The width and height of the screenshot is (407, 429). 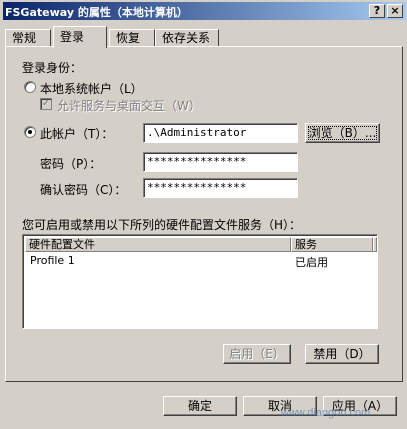 What do you see at coordinates (132, 38) in the screenshot?
I see `tab-recovery: 恢复` at bounding box center [132, 38].